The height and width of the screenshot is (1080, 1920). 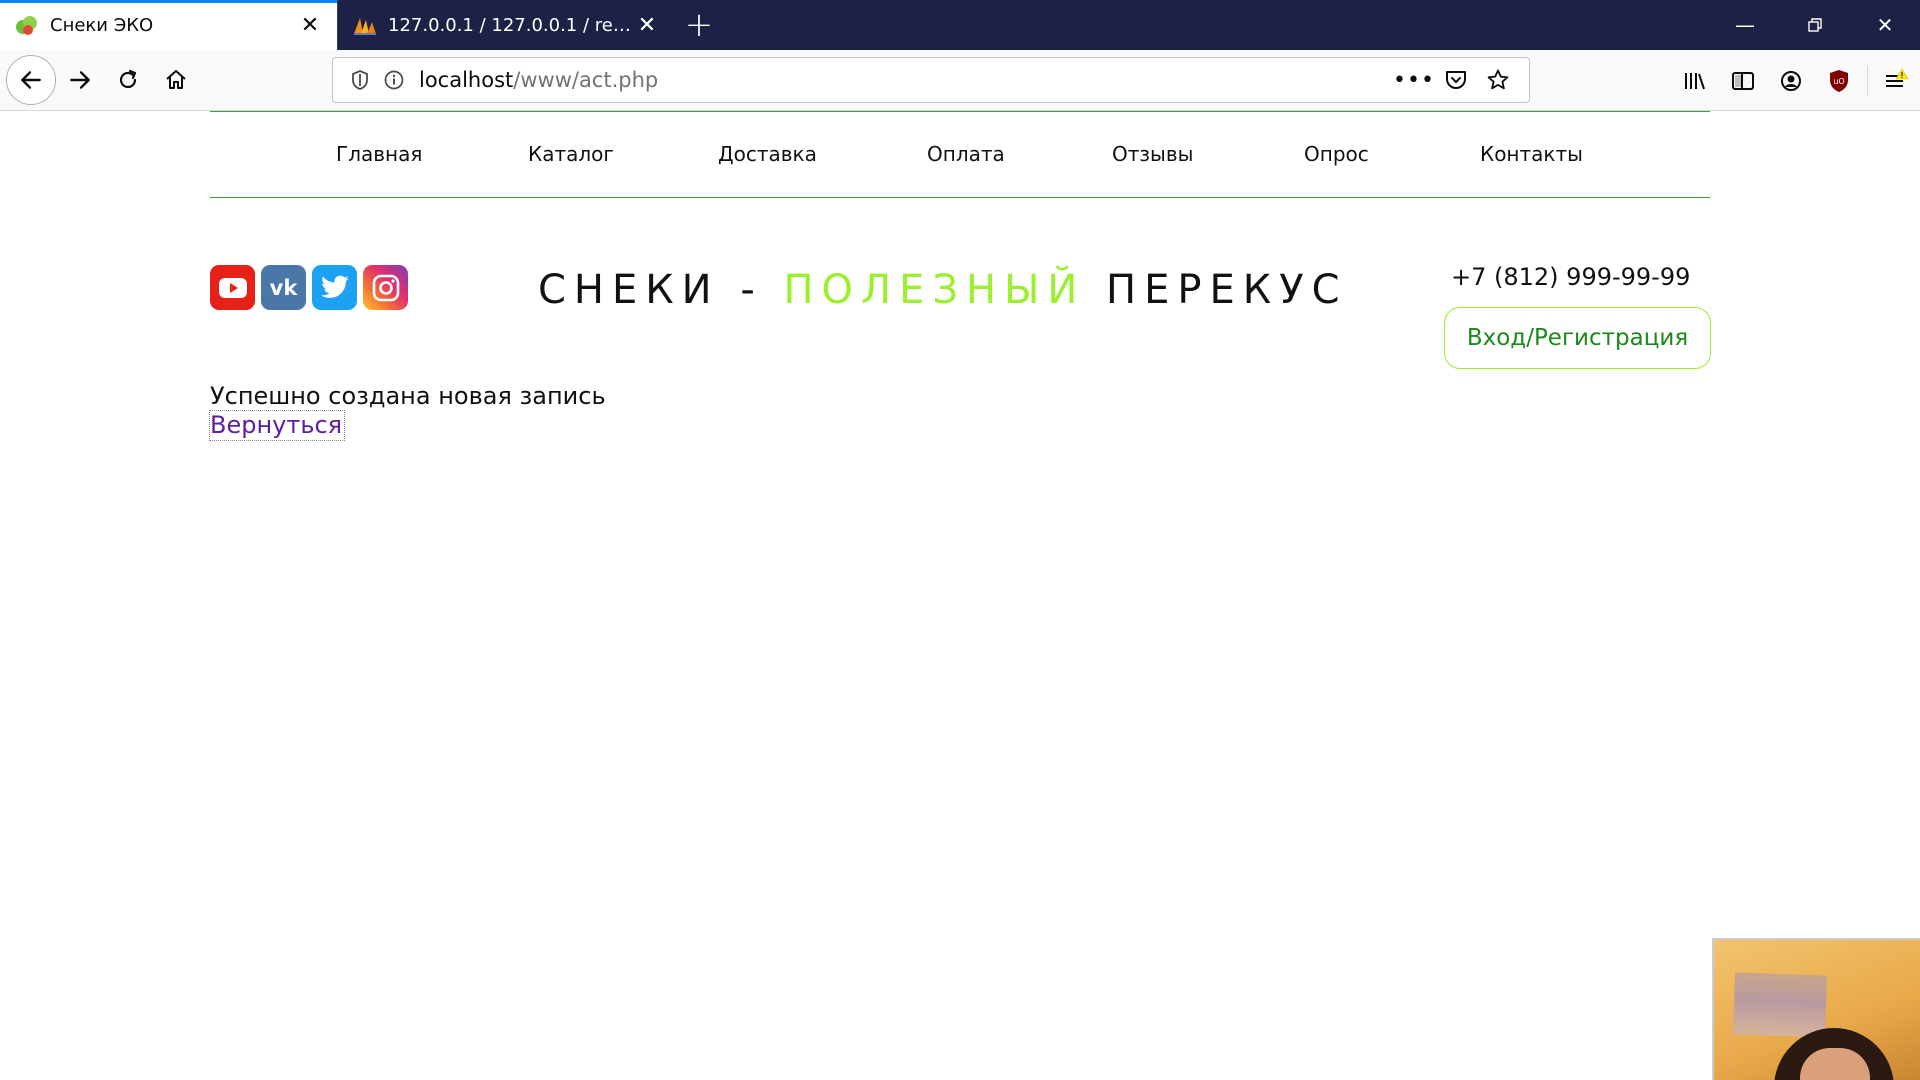 What do you see at coordinates (365, 26) in the screenshot?
I see `phpmyadmin-favicon-icon` at bounding box center [365, 26].